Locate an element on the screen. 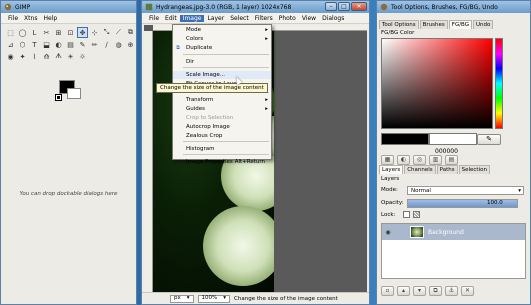  background-color-swatch is located at coordinates (74, 93).